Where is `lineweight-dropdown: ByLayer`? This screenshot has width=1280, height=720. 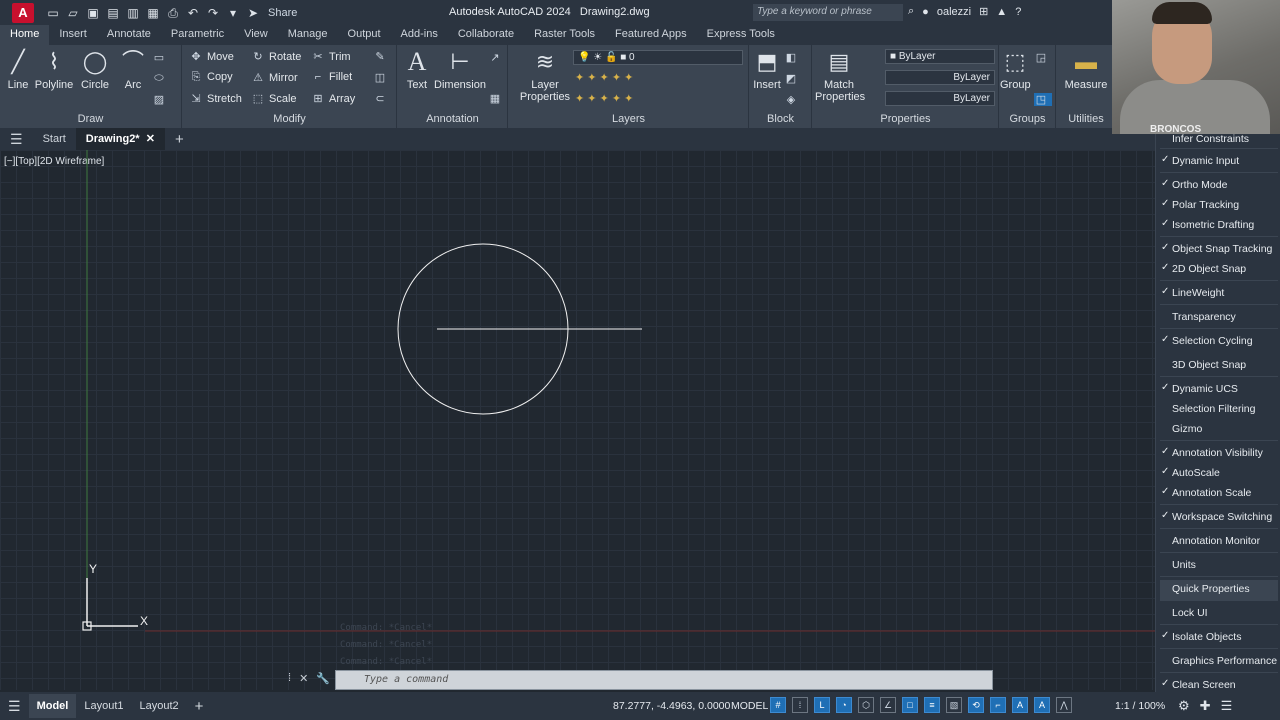
lineweight-dropdown: ByLayer is located at coordinates (940, 98).